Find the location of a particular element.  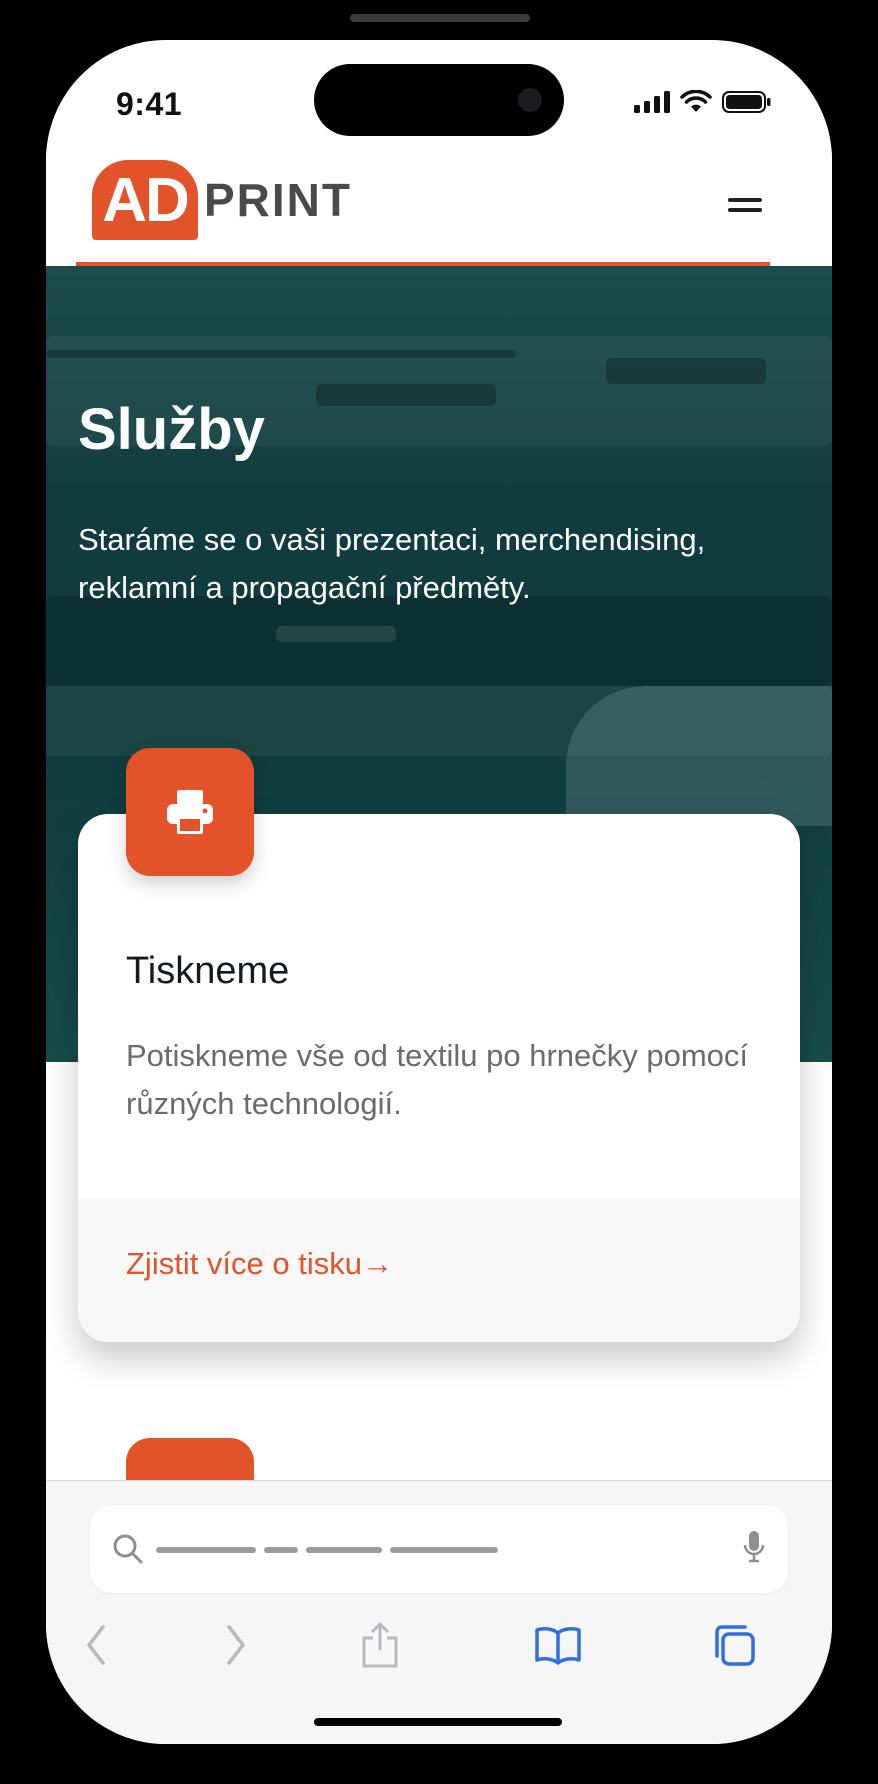

menu-icon is located at coordinates (745, 205).